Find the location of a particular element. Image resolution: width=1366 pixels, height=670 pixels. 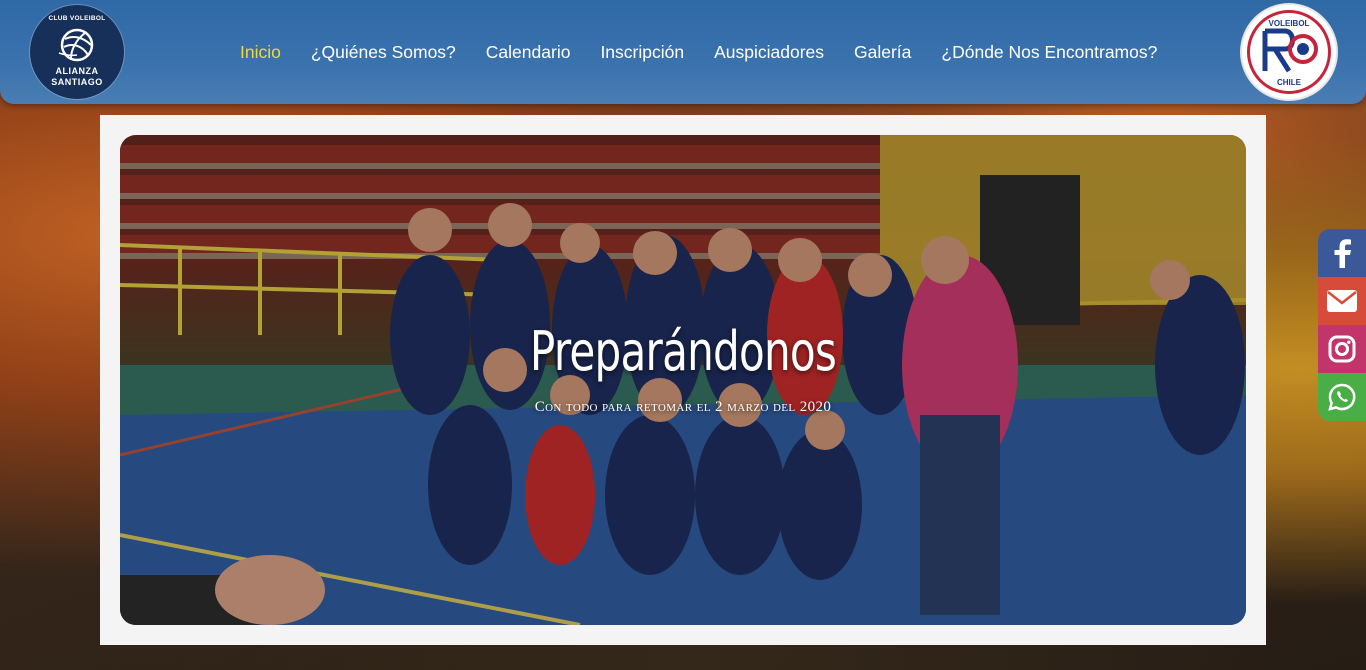

instagram-button is located at coordinates (1342, 349).